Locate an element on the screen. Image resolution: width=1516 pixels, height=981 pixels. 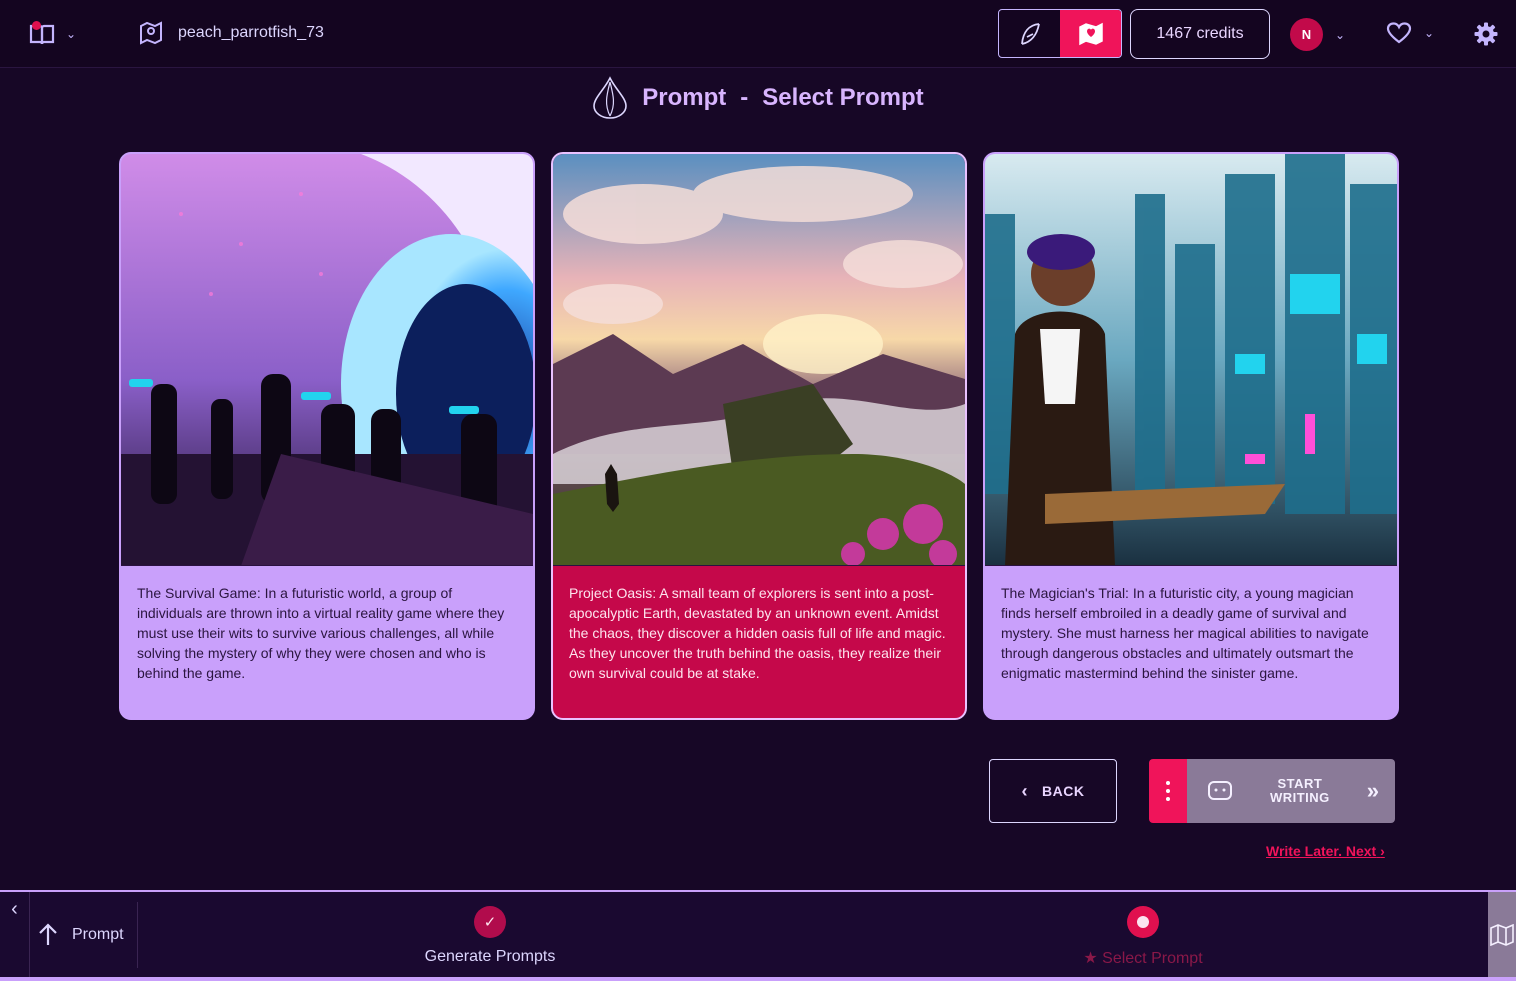
current-user: peach_parrotfish_73 is located at coordinates (231, 33).